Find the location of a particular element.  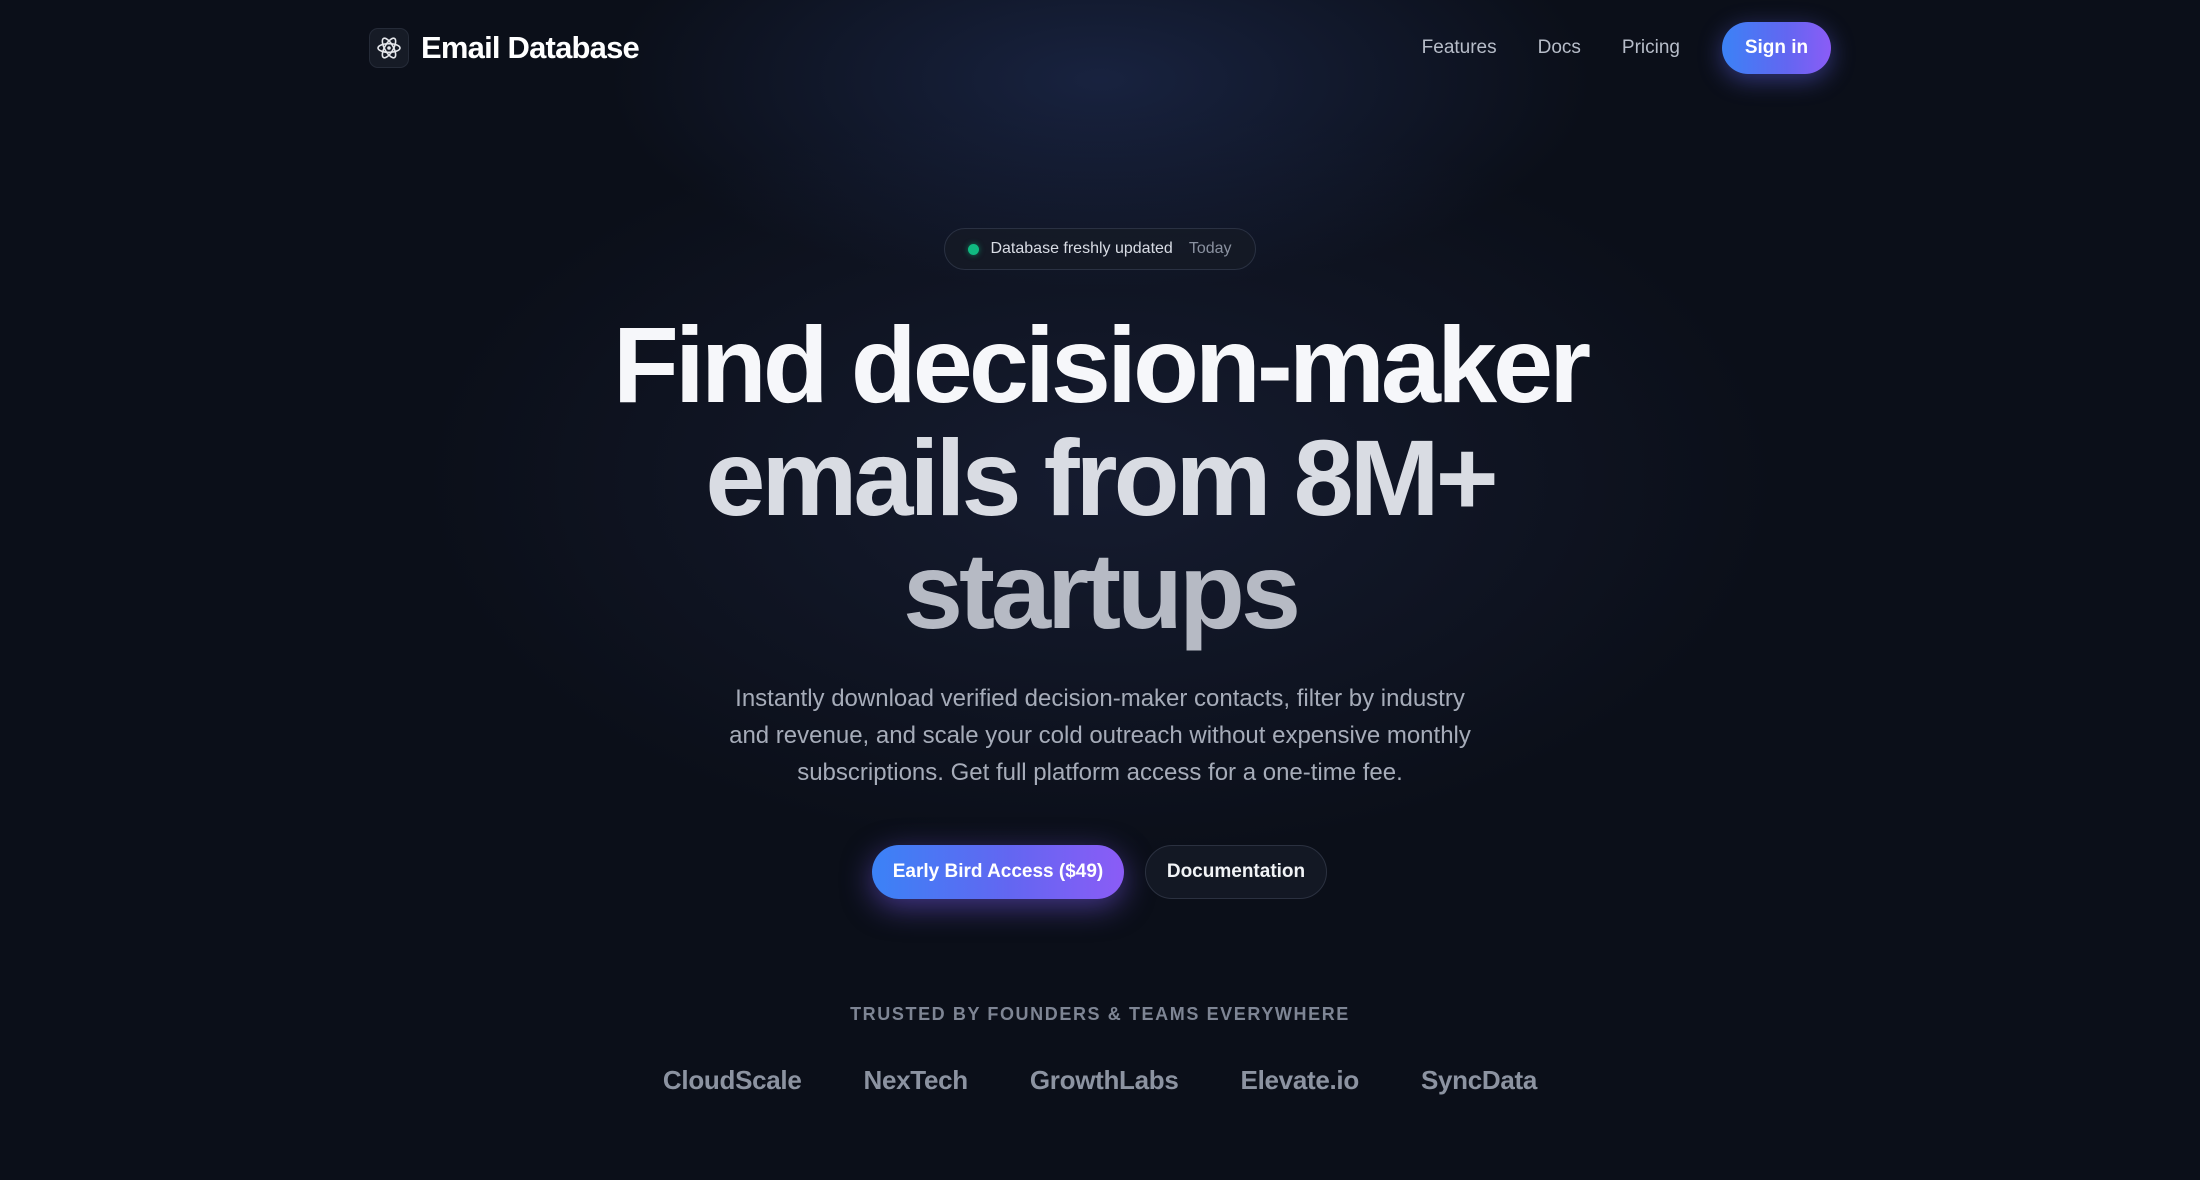

nav-link-pricing: Pricing is located at coordinates (1651, 48).